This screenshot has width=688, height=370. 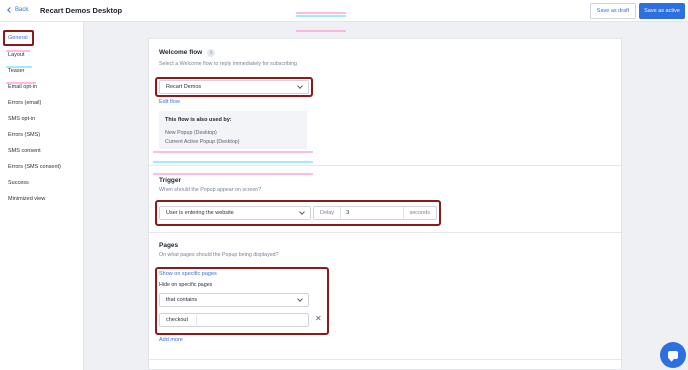 I want to click on delay-unit: seconds, so click(x=419, y=213).